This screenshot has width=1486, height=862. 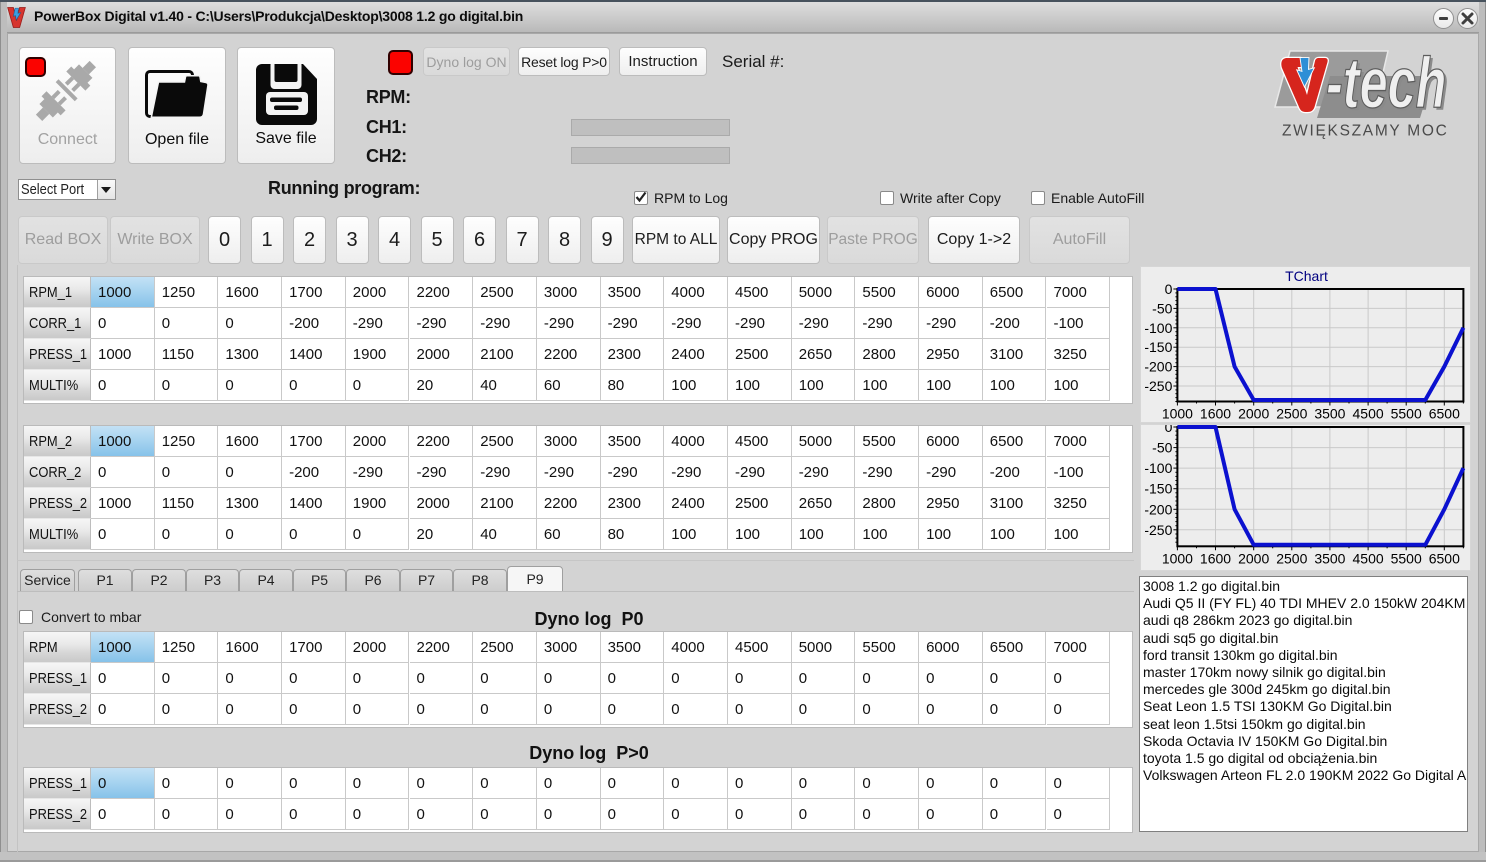 I want to click on svg-text: -tech, so click(x=1386, y=84).